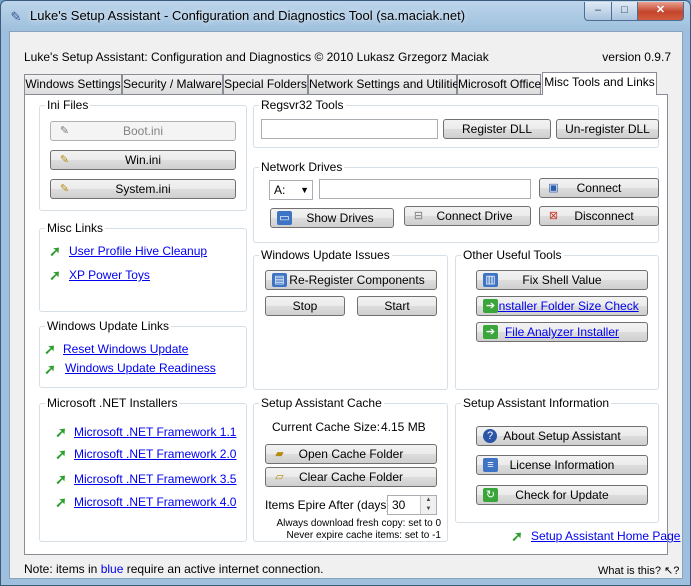 The image size is (691, 586). What do you see at coordinates (624, 11) in the screenshot?
I see `maximize-button: □` at bounding box center [624, 11].